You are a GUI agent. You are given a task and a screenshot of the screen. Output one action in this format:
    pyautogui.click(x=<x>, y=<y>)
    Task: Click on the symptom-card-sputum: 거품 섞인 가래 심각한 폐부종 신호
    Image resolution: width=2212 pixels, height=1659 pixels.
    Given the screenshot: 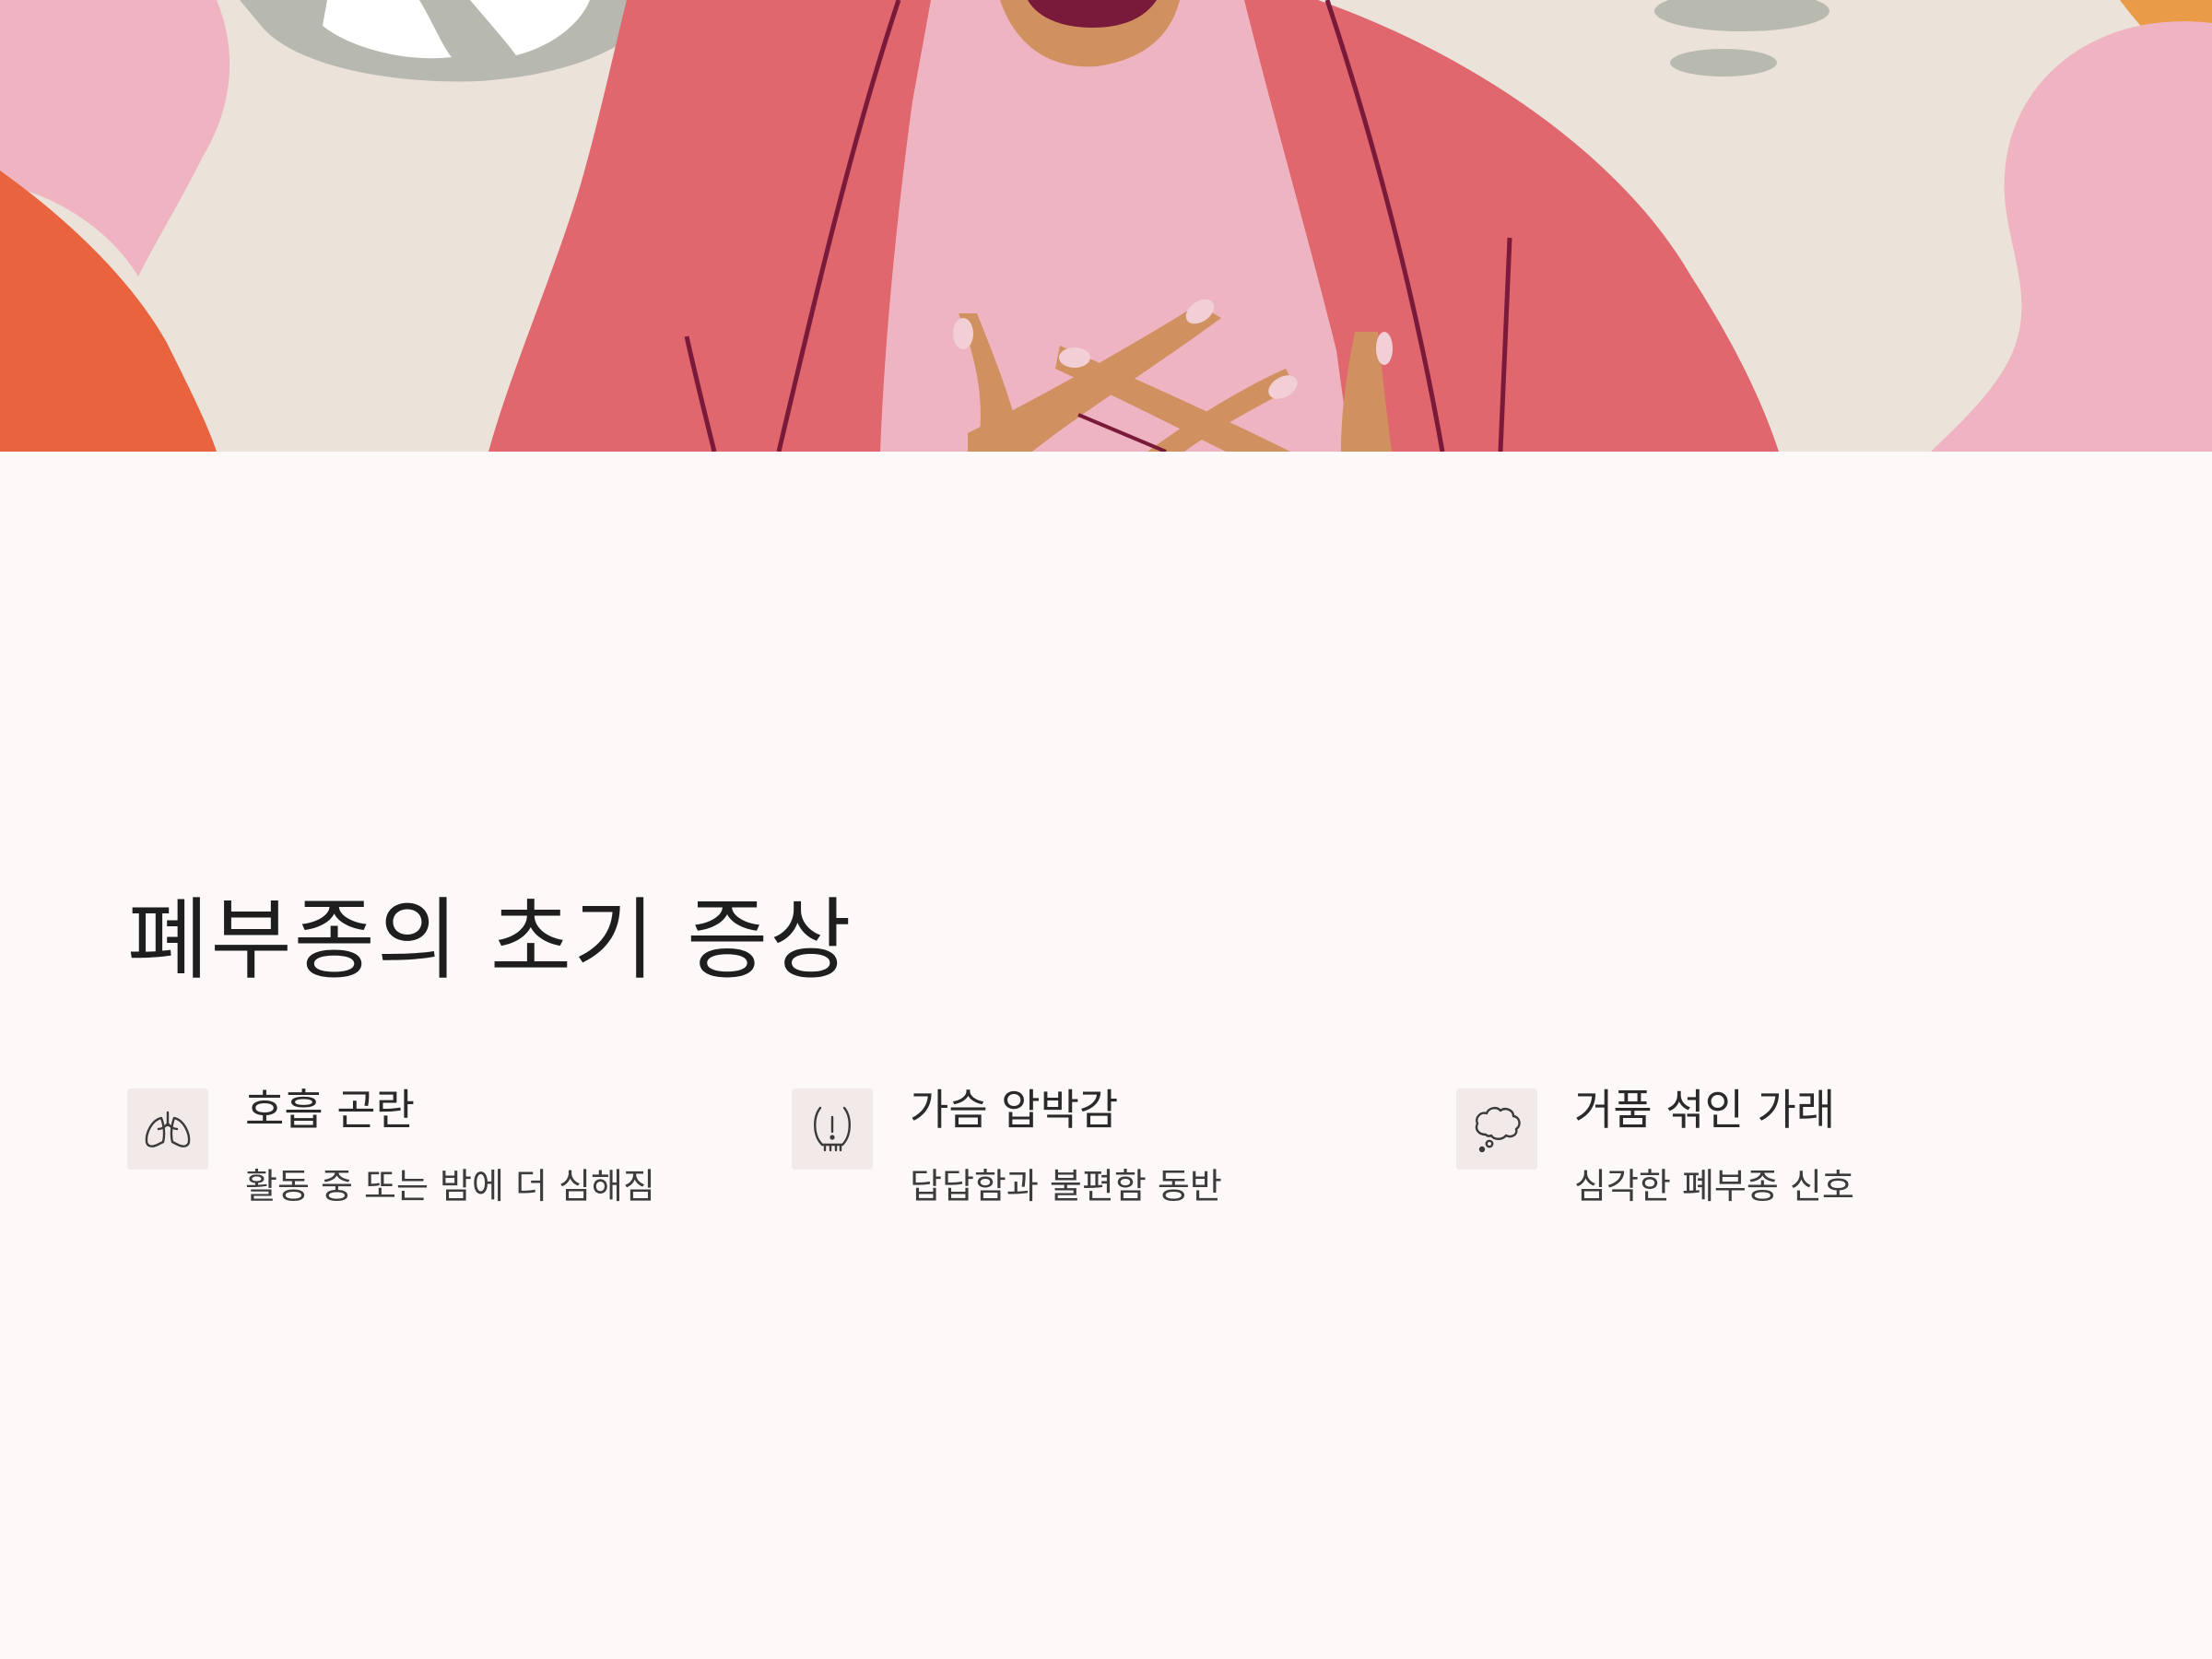 What is the action you would take?
    pyautogui.click(x=1769, y=1156)
    